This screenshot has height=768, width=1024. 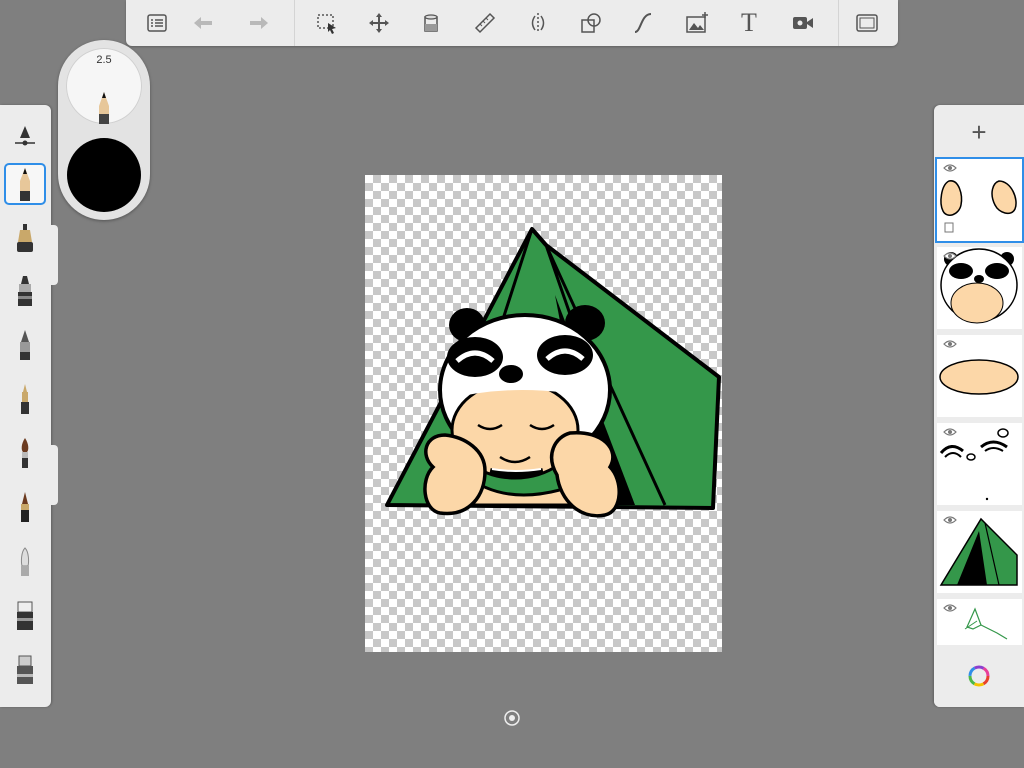 What do you see at coordinates (25, 133) in the screenshot?
I see `brush-settings-icon` at bounding box center [25, 133].